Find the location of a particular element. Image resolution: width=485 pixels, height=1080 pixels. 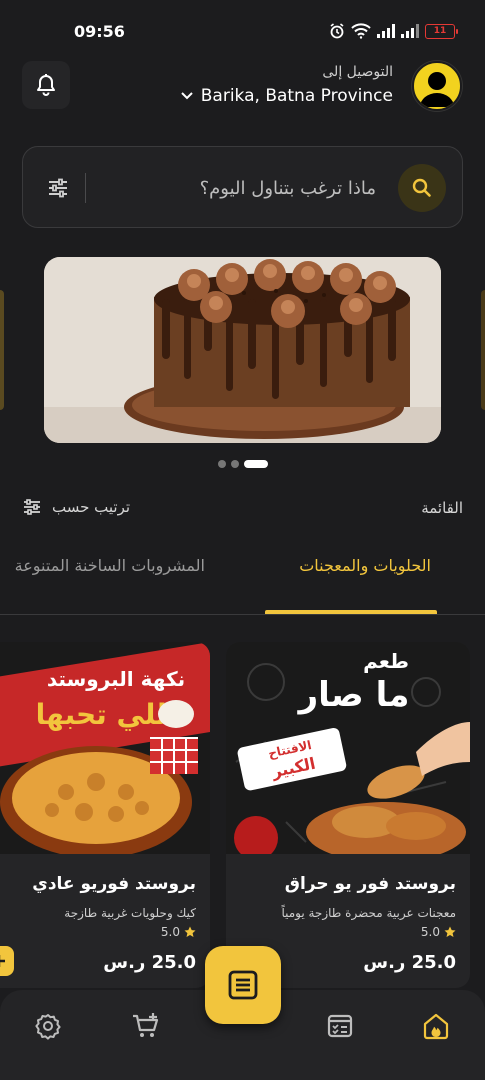

promo-banner is located at coordinates (242, 350).